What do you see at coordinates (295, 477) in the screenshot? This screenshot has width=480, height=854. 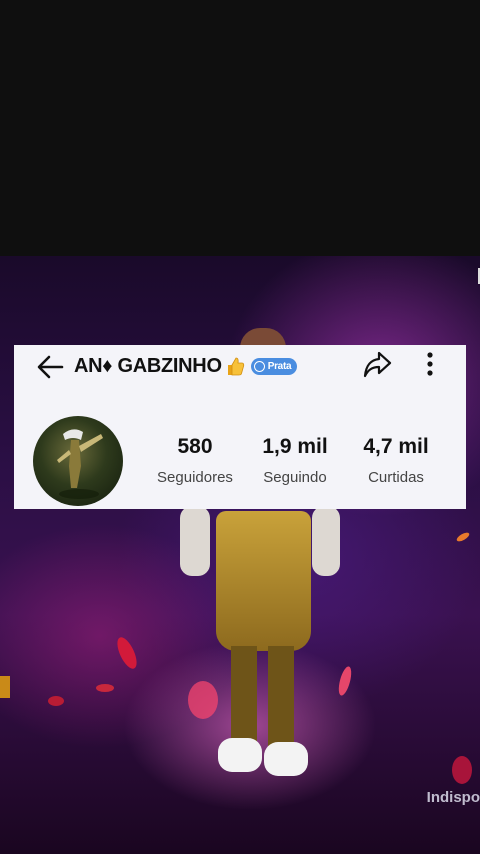 I see `following-label: Seguindo` at bounding box center [295, 477].